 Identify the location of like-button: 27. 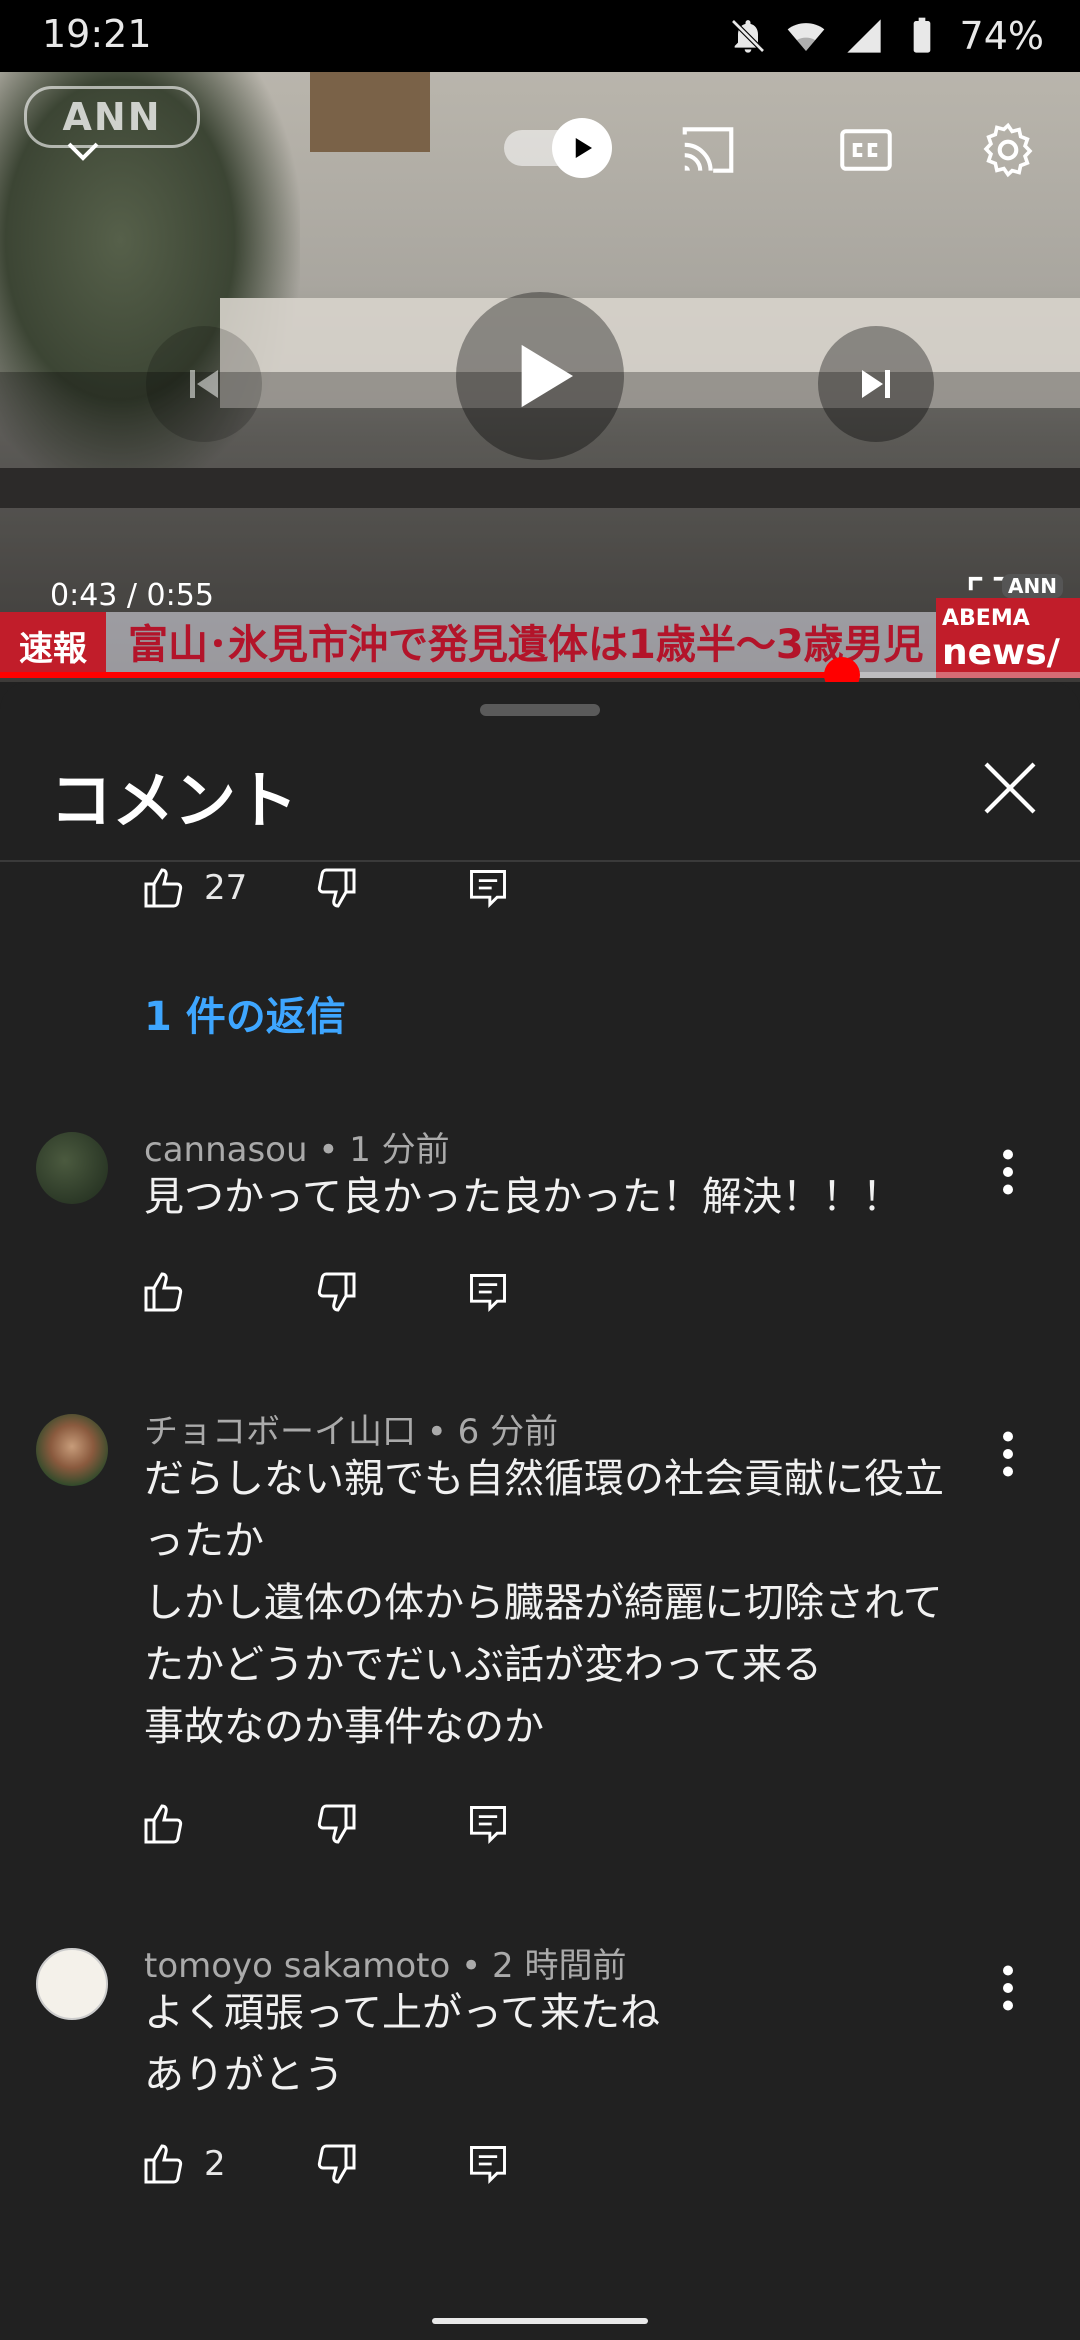
(193, 888).